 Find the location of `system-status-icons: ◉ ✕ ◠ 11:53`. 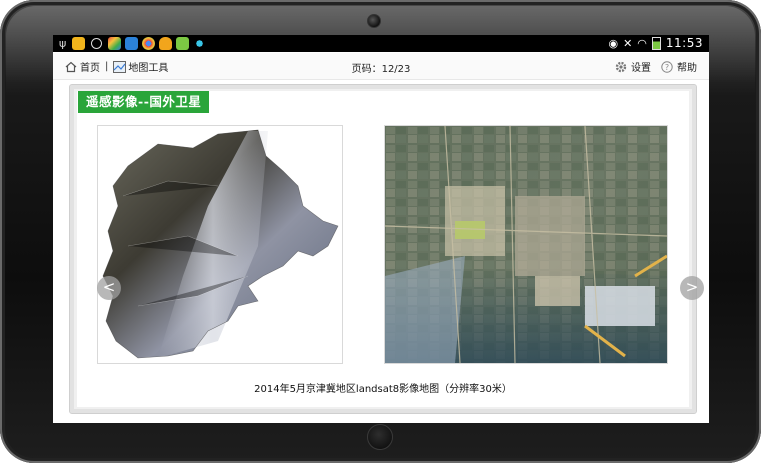

system-status-icons: ◉ ✕ ◠ 11:53 is located at coordinates (655, 43).